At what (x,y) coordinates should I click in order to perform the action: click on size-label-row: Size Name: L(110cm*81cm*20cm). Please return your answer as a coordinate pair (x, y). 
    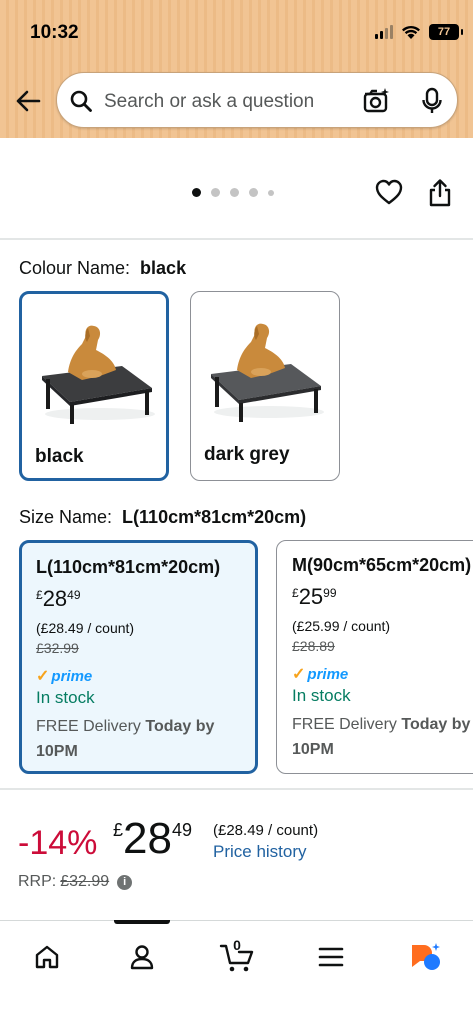
    Looking at the image, I should click on (162, 517).